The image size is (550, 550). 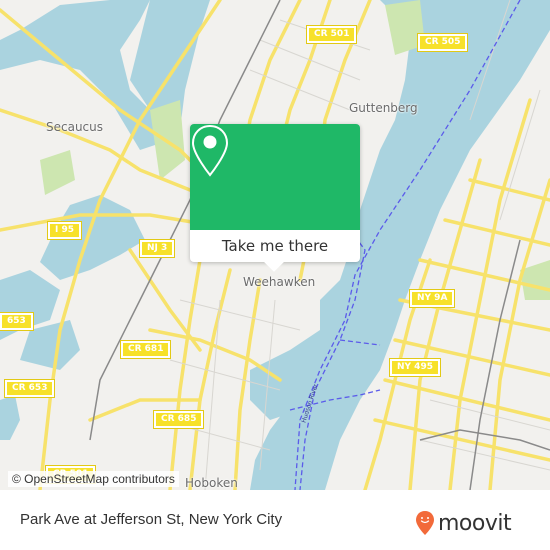 I want to click on moovit-pin-icon, so click(x=425, y=523).